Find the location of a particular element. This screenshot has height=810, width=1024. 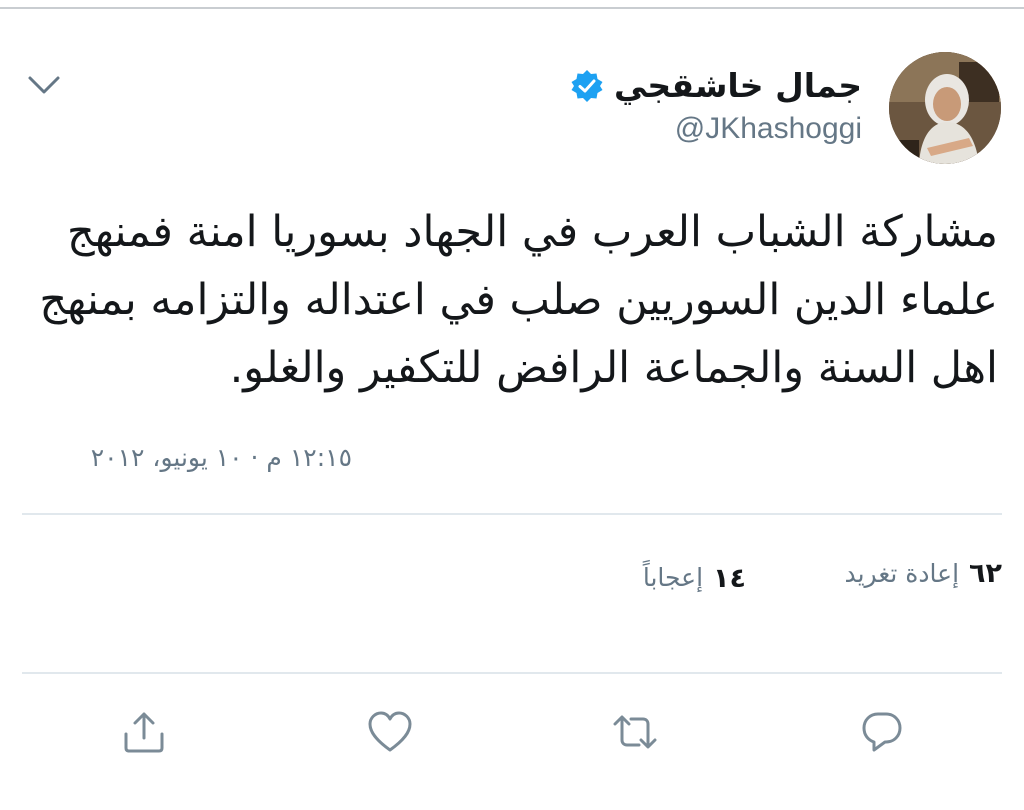

reply-icon is located at coordinates (882, 732).